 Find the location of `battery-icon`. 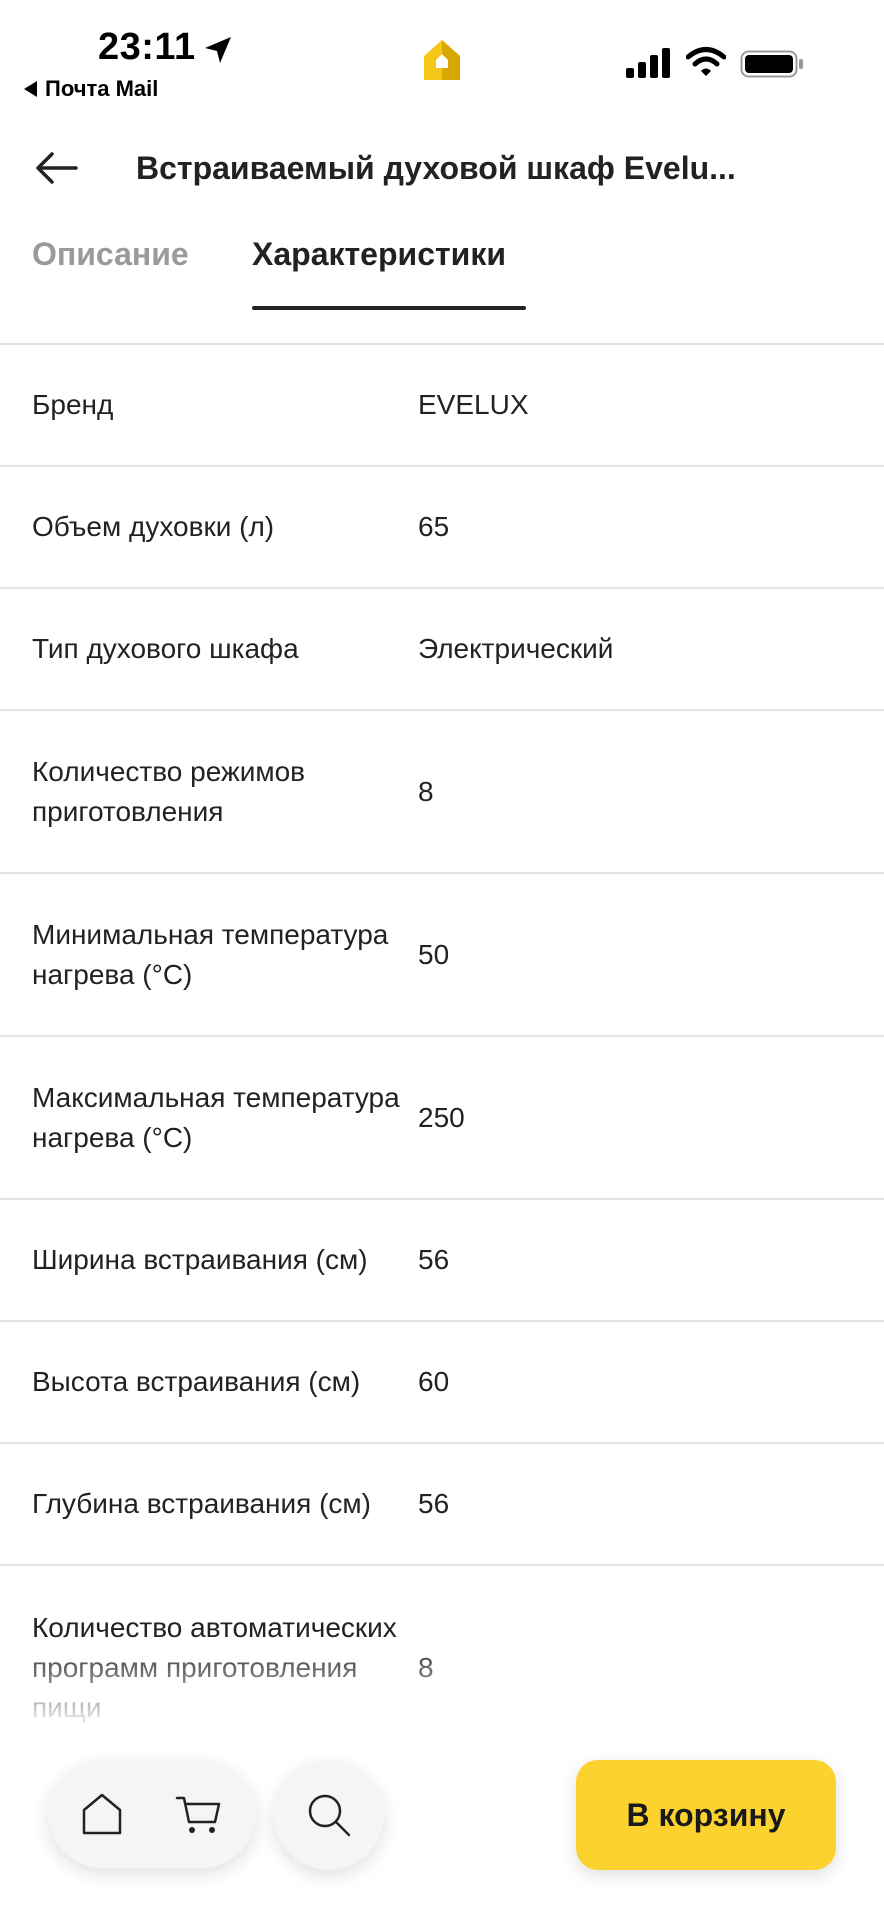

battery-icon is located at coordinates (771, 64).